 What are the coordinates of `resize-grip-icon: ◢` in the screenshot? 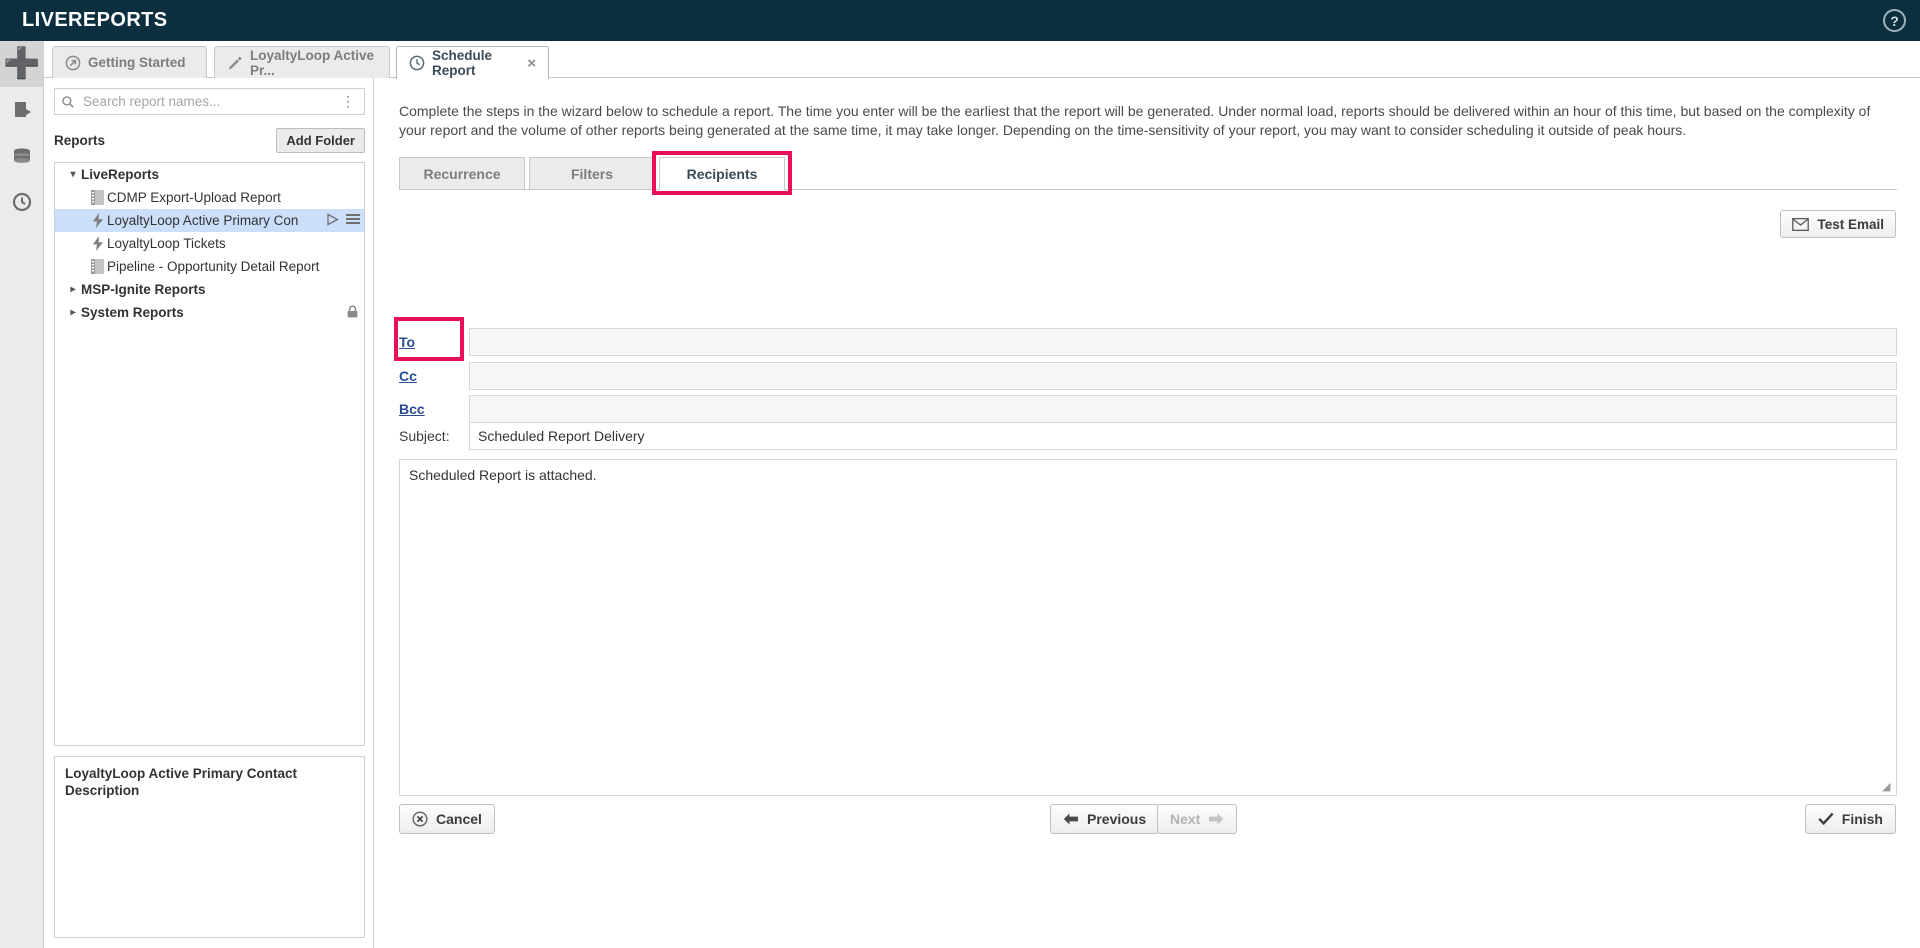 It's located at (1888, 788).